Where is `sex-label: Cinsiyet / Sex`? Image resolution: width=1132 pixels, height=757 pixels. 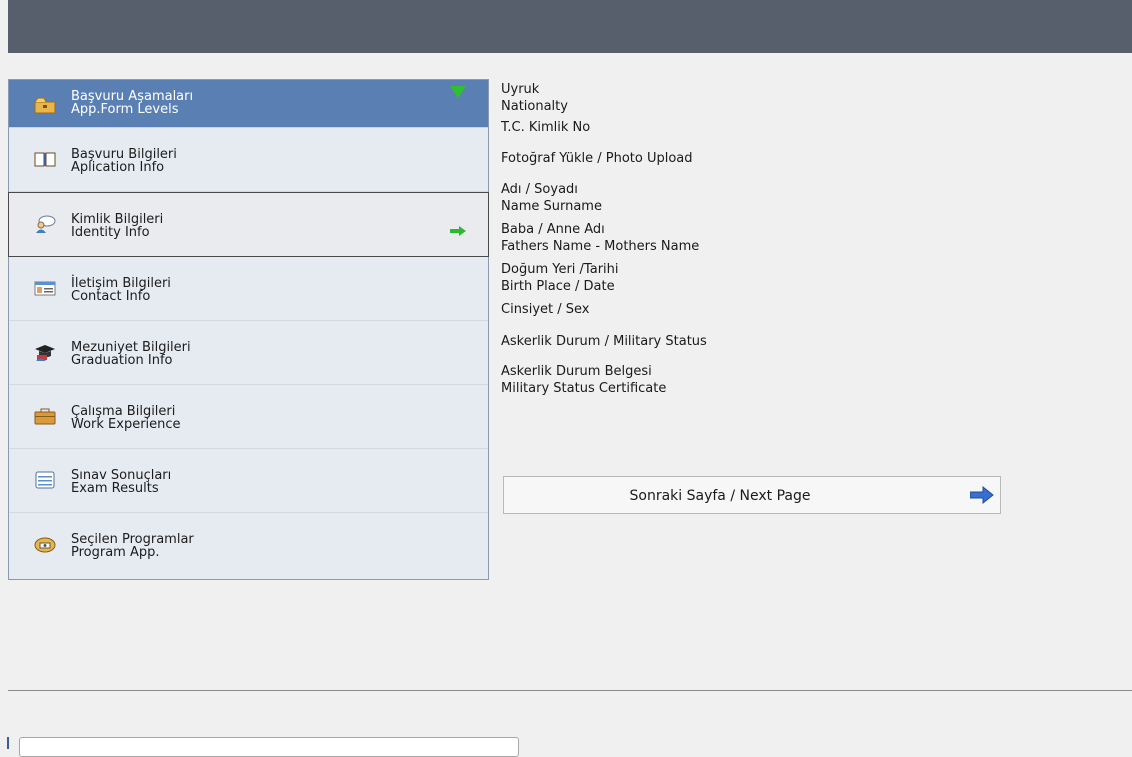
sex-label: Cinsiyet / Sex is located at coordinates (545, 309).